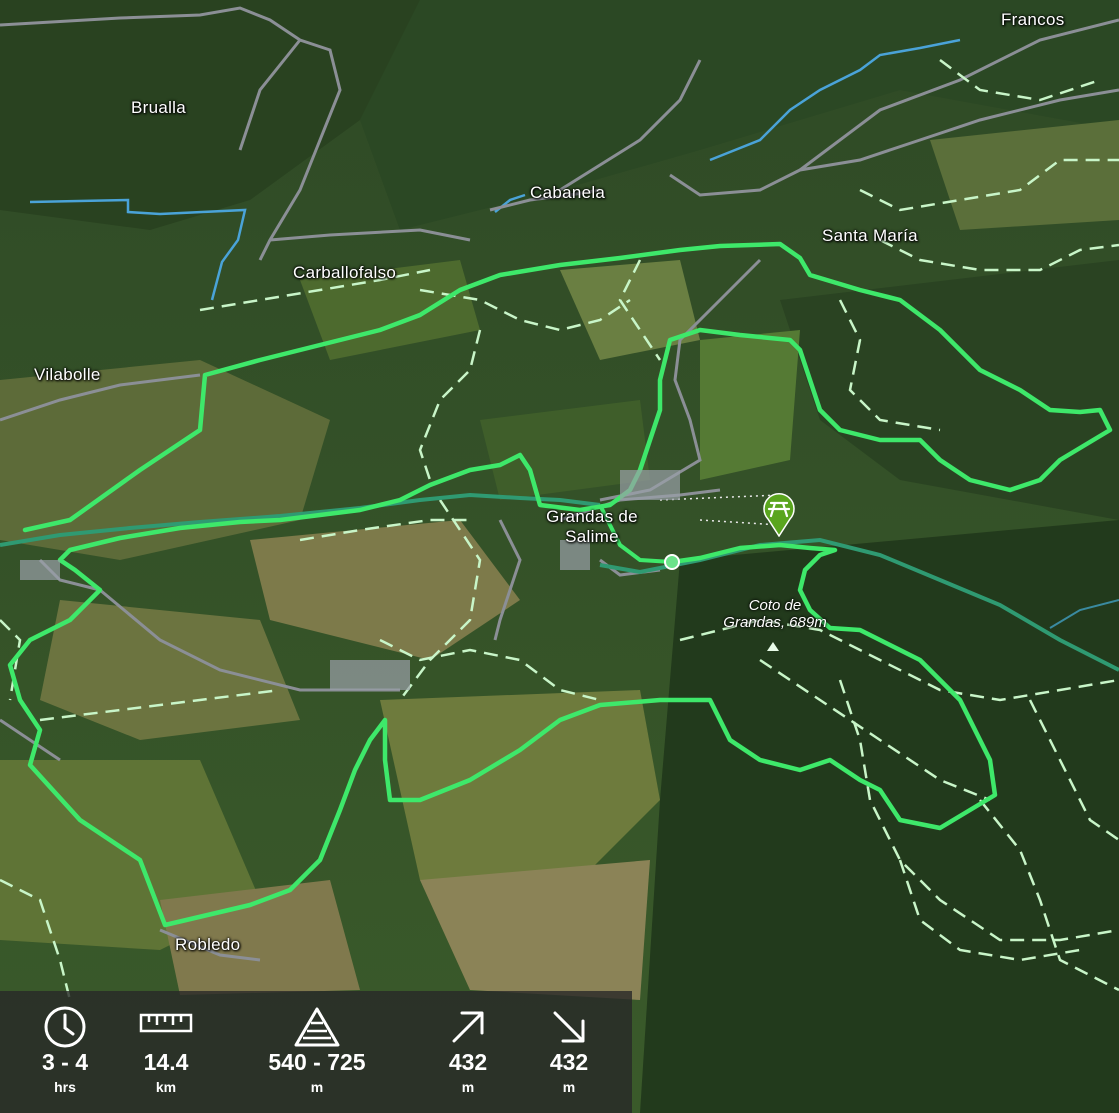 Image resolution: width=1119 pixels, height=1113 pixels. I want to click on stat-duration: 3 - 4 hrs, so click(65, 1052).